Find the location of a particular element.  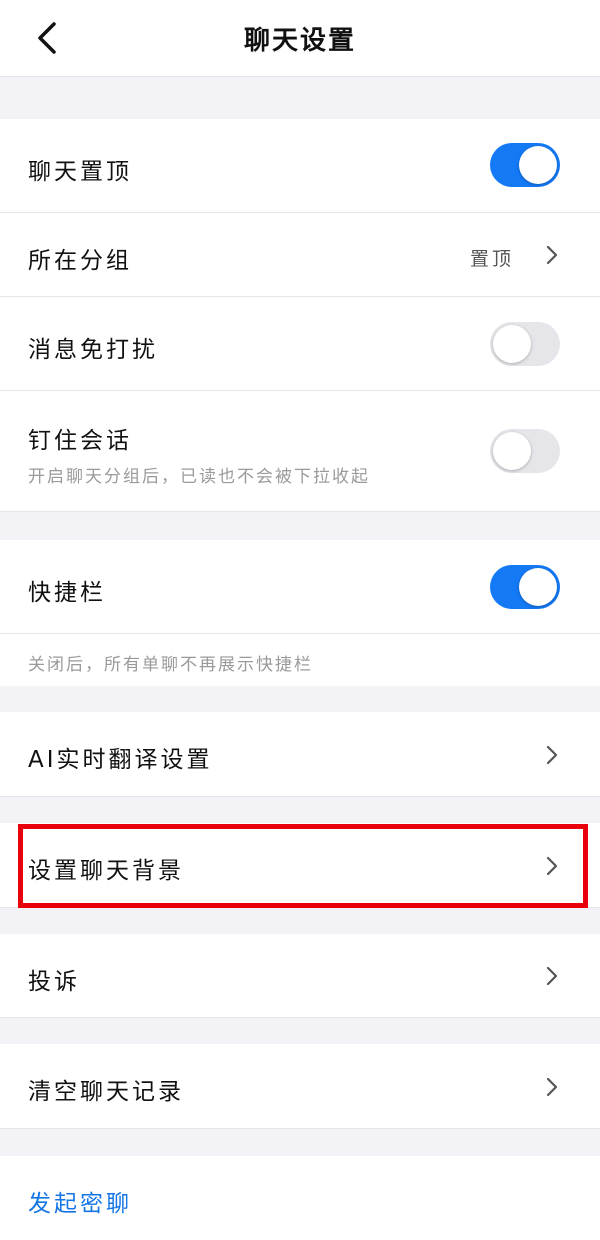

shortcut-bar-note: 关闭后，所有单聊不再展示快捷栏 is located at coordinates (300, 660).